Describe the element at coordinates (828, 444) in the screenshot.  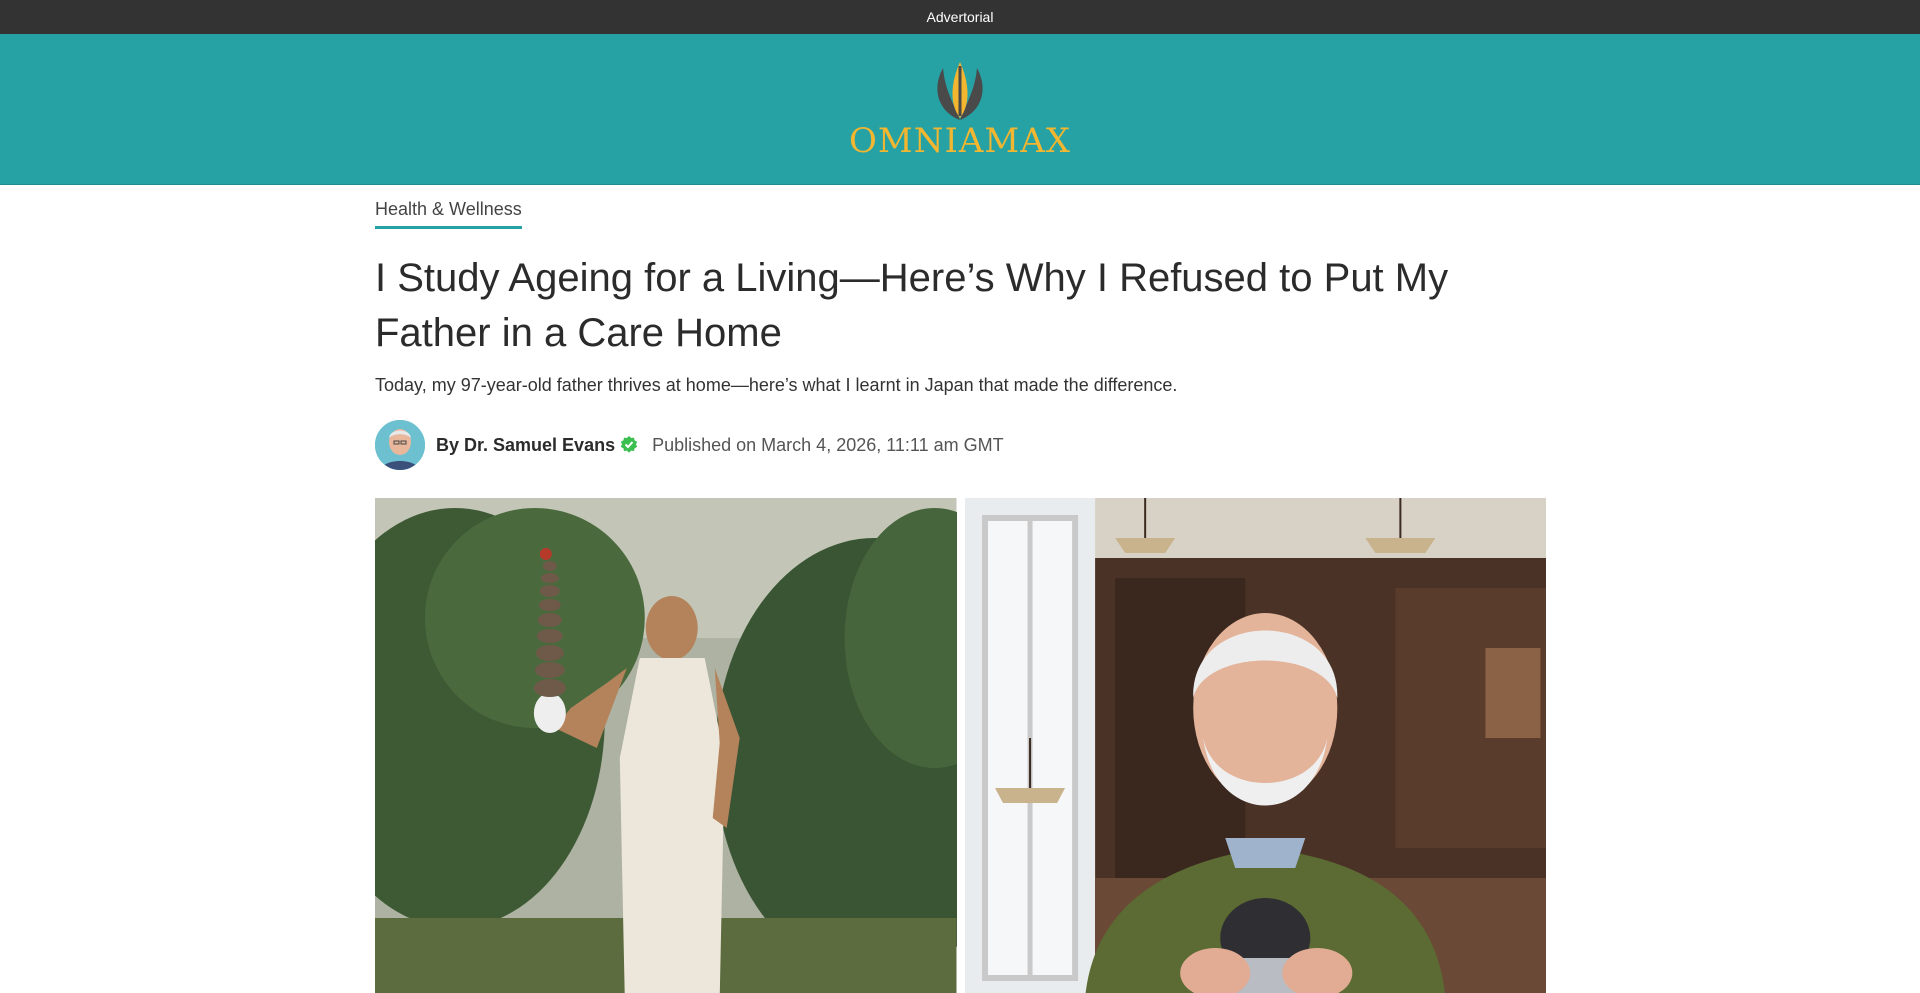
I see `publish-date: Published on March 4, 2026, 11:11 am GMT` at that location.